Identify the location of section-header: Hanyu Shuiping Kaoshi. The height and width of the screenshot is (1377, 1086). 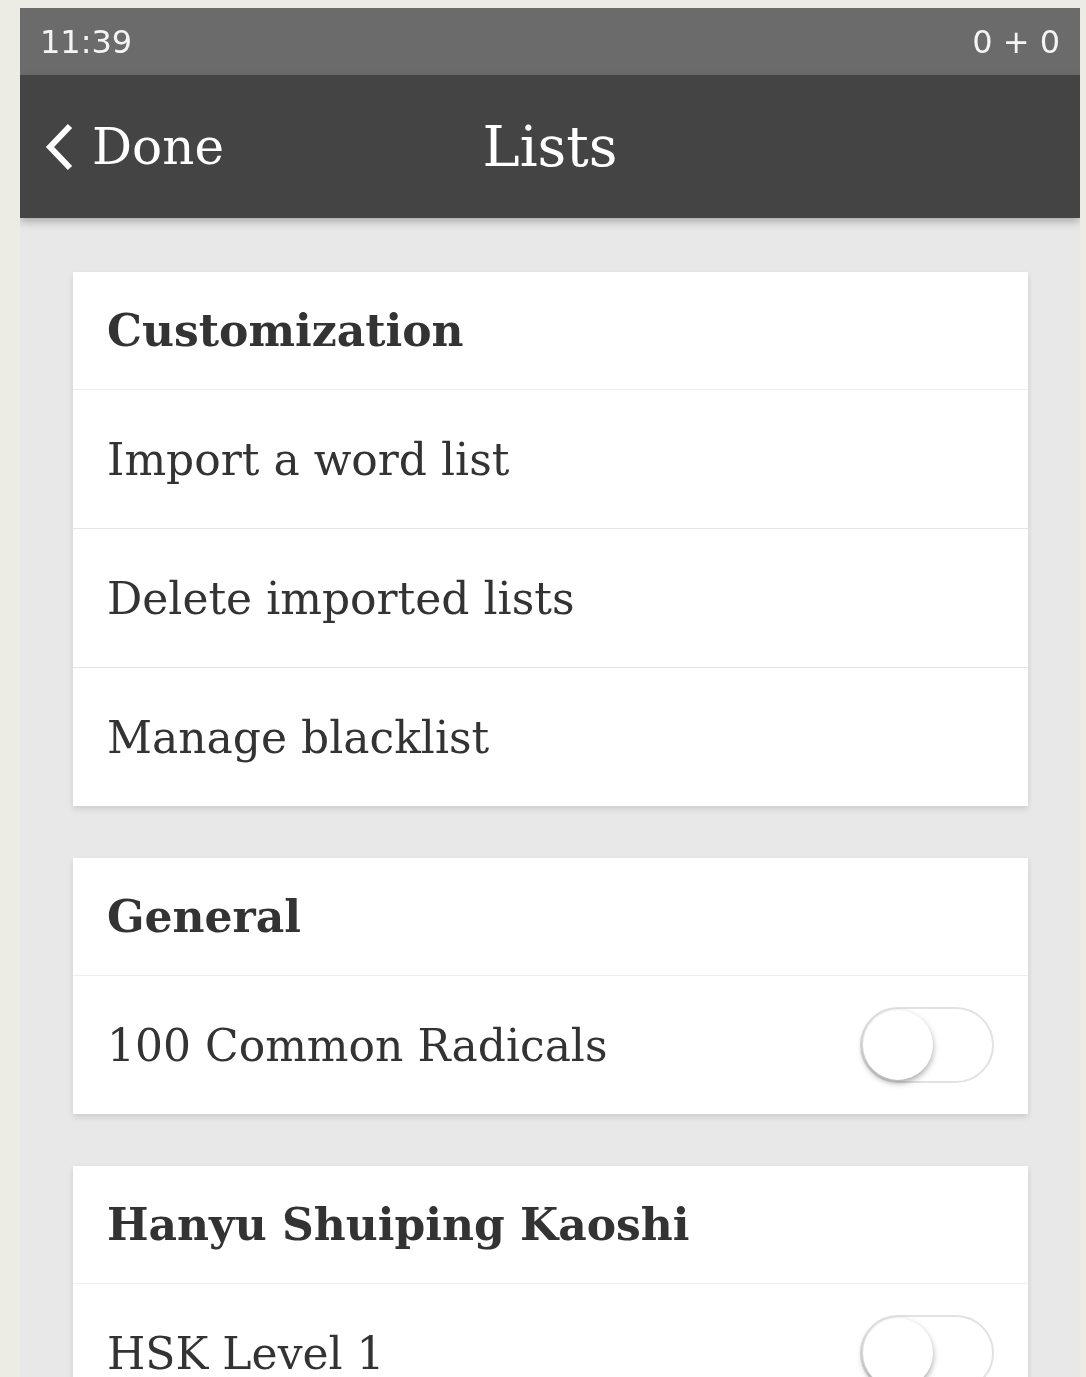
(550, 1225).